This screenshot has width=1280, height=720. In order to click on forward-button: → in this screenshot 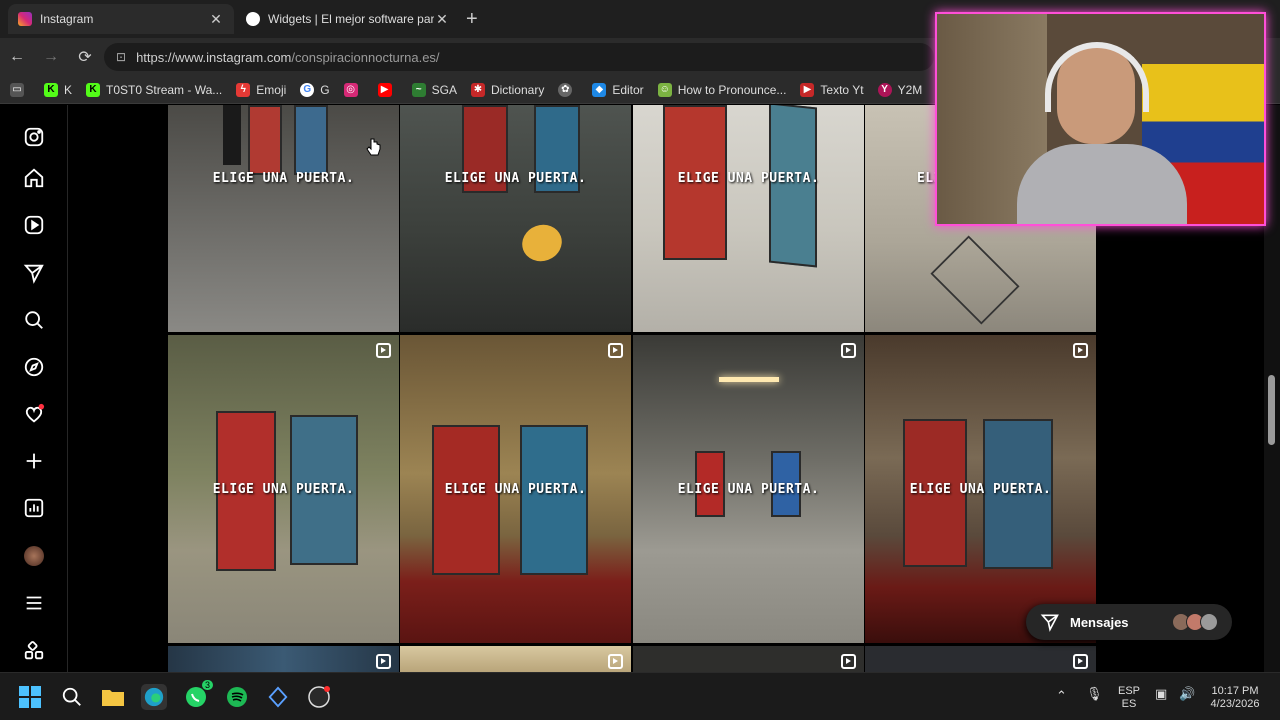, I will do `click(51, 57)`.